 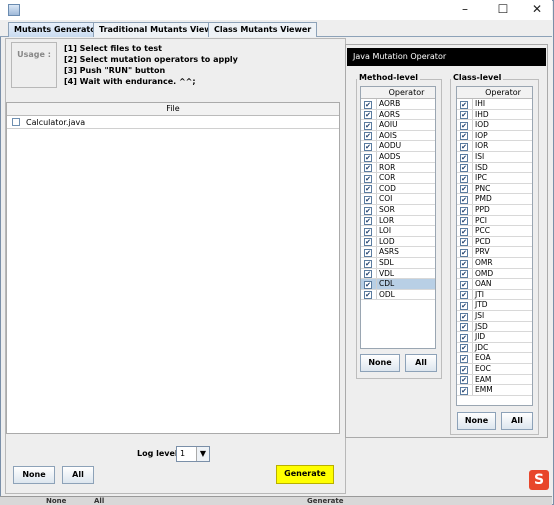 What do you see at coordinates (494, 168) in the screenshot?
I see `operator-row-isd: ✔ ISD` at bounding box center [494, 168].